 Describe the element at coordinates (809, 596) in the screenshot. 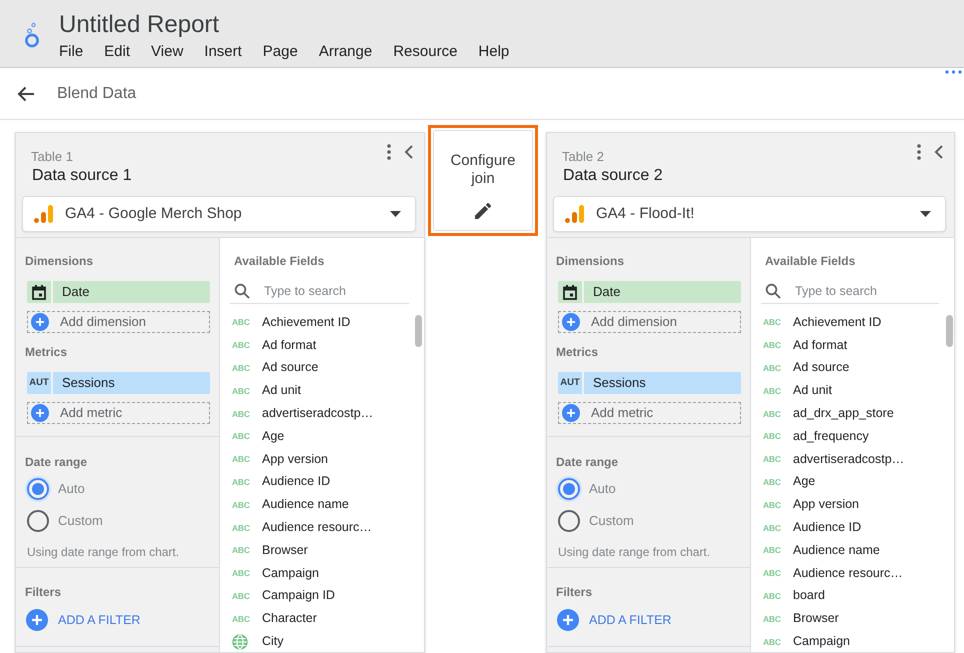

I see `field-name: board` at that location.